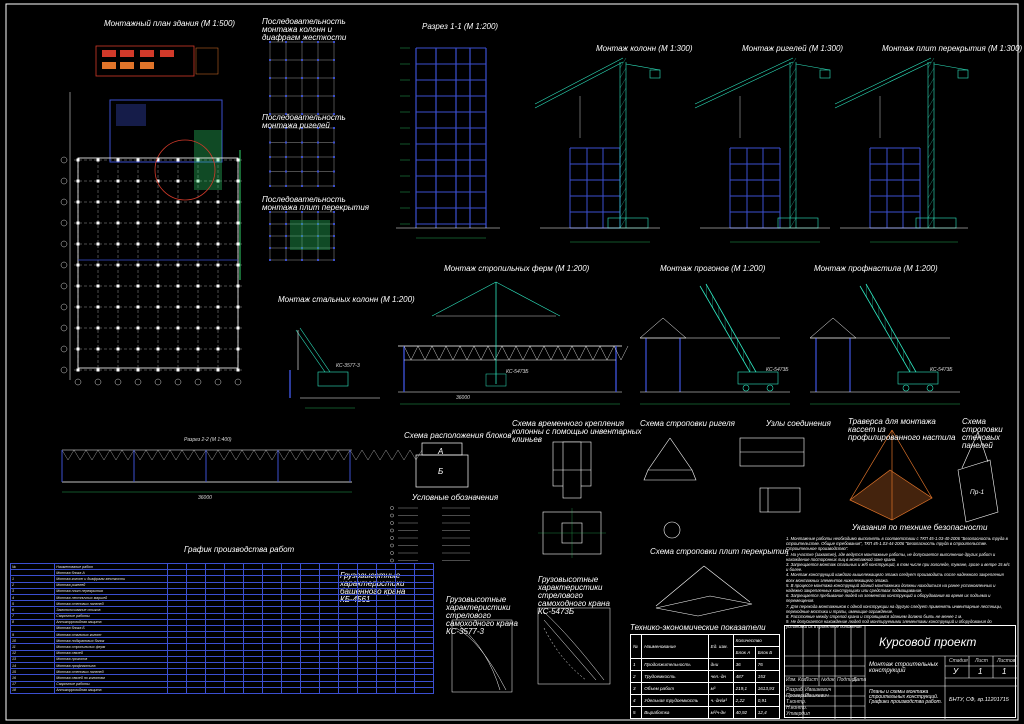  I want to click on teo-h-num: №, so click(636, 646).